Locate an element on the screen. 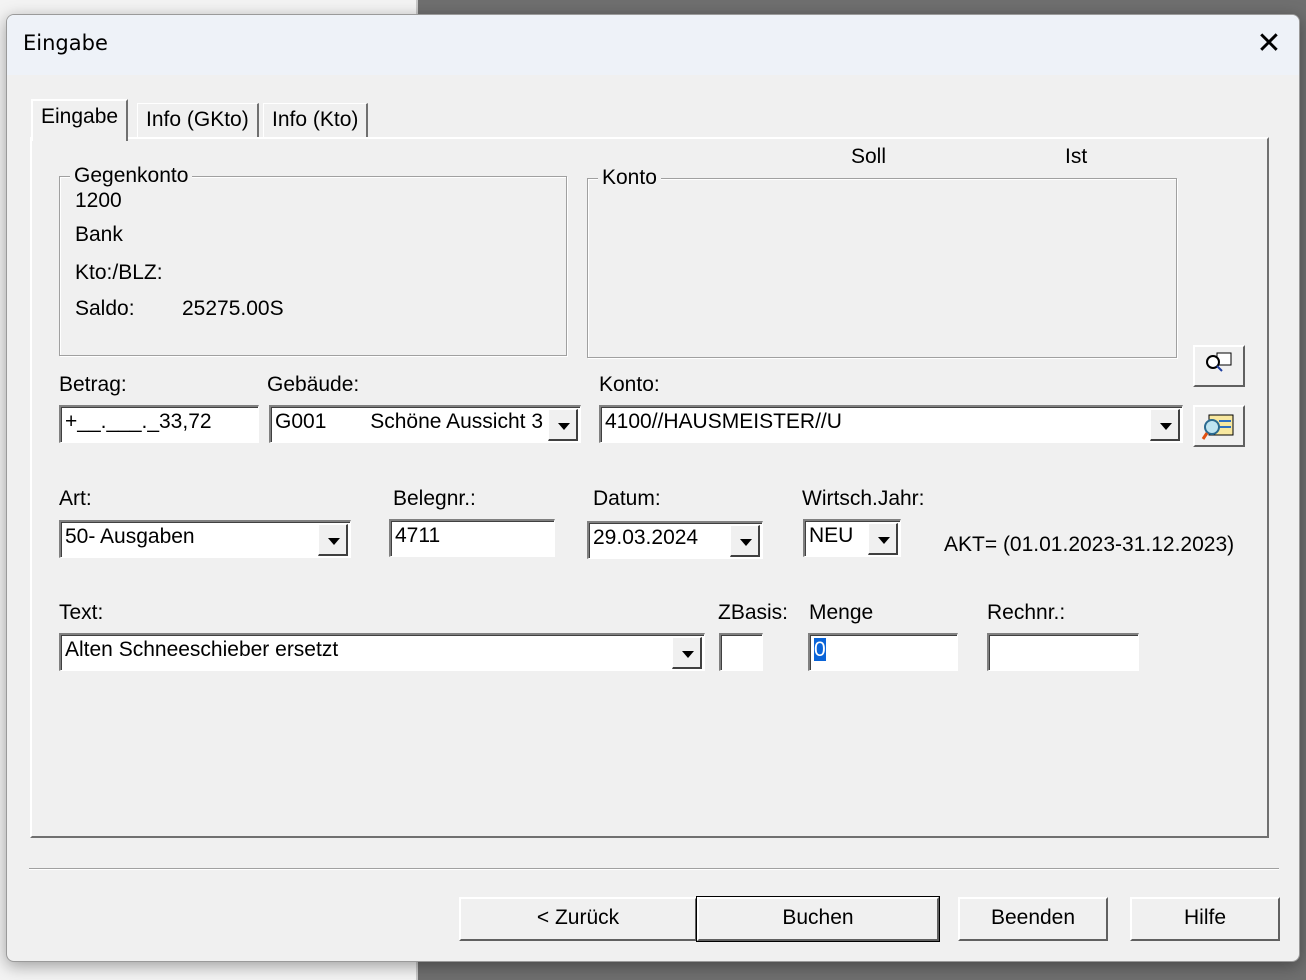  account-card-button is located at coordinates (1219, 426).